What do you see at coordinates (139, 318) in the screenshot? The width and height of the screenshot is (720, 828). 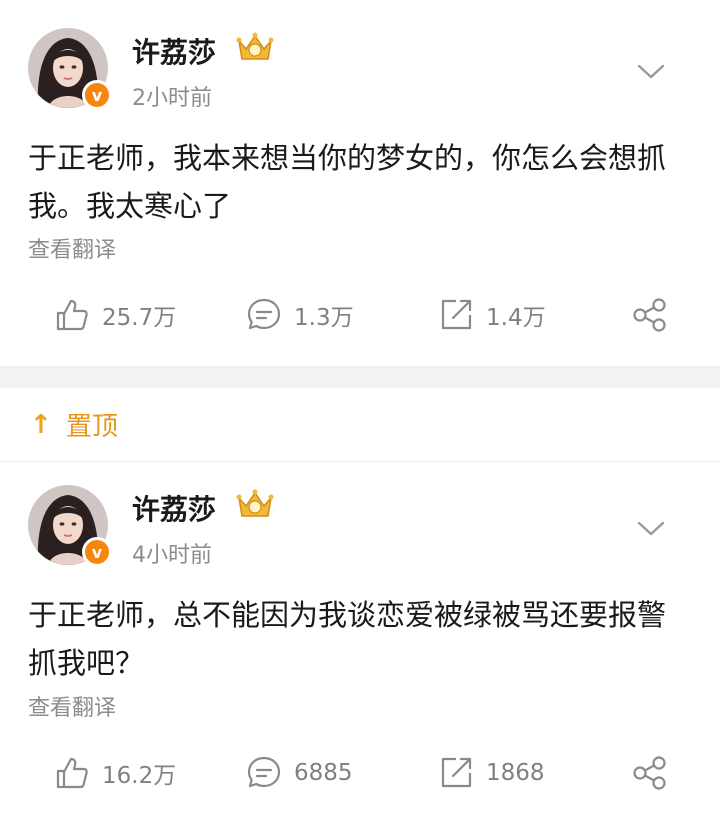 I see `like-count: 25.7万` at bounding box center [139, 318].